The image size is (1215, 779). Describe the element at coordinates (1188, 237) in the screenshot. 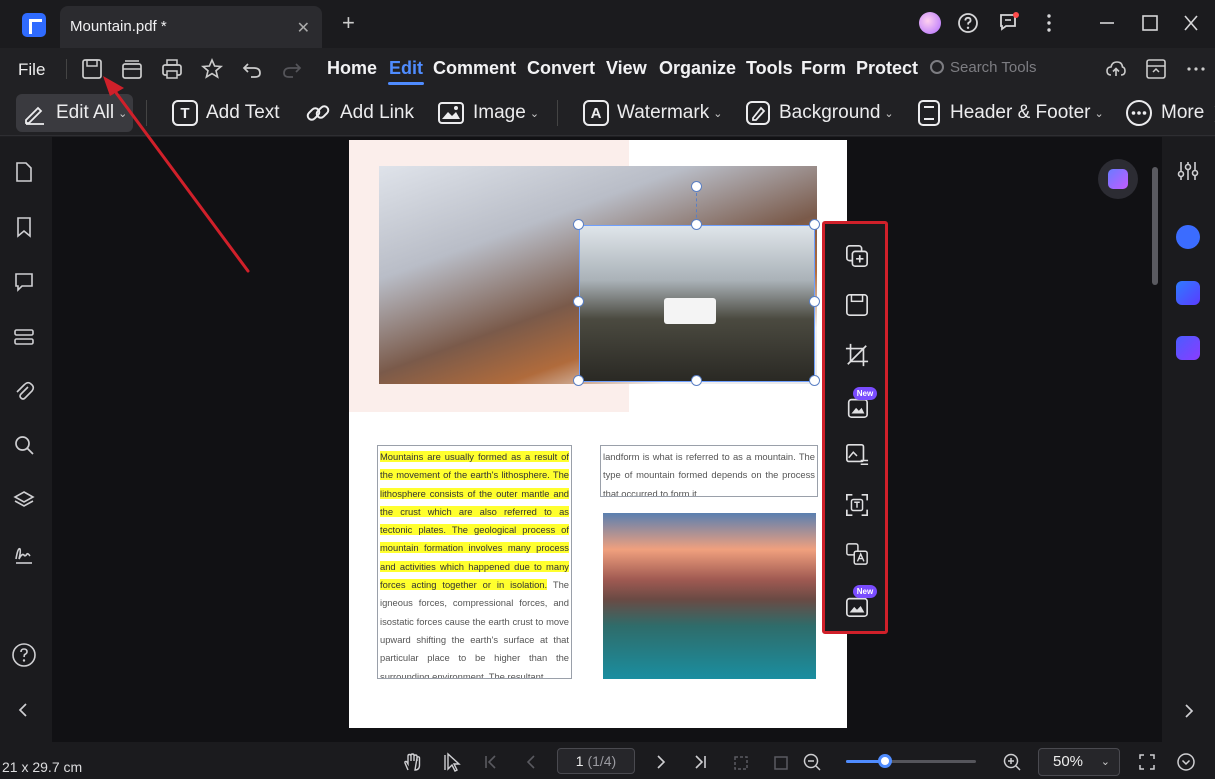

I see `ai-bot-icon` at that location.